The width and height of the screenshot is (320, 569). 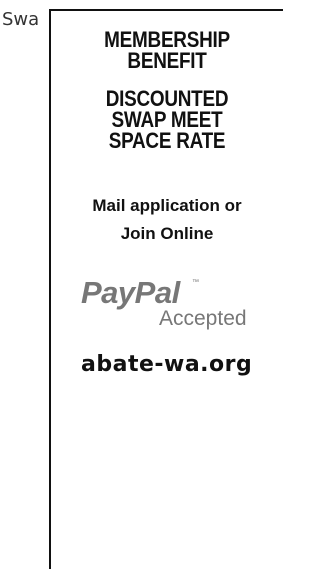 What do you see at coordinates (166, 365) in the screenshot?
I see `website-link: abate-wa.org` at bounding box center [166, 365].